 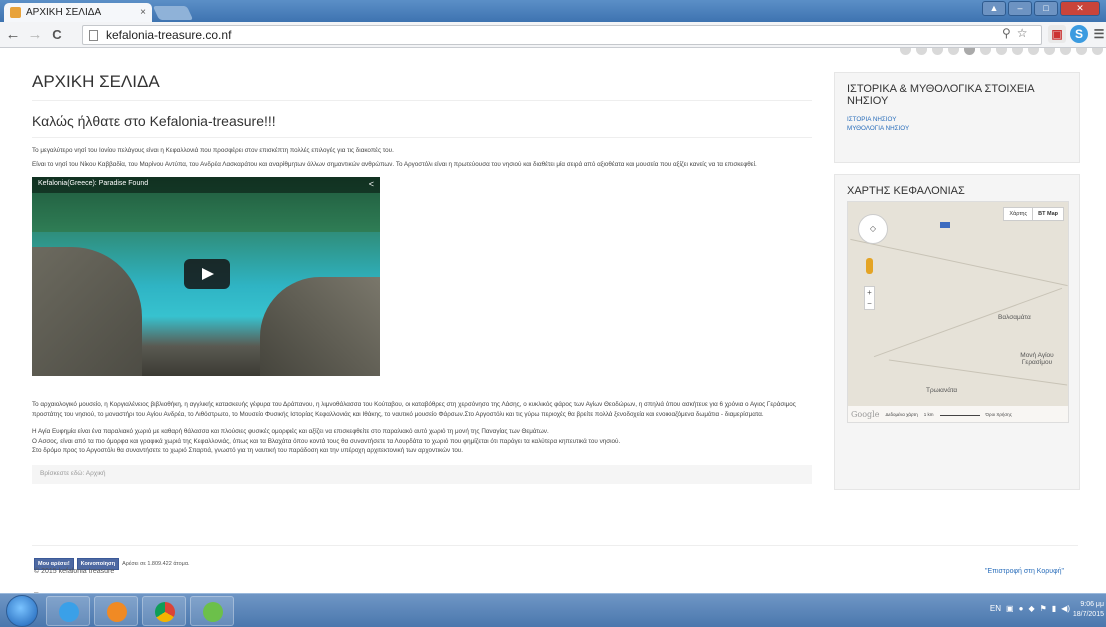 I want to click on map-label: Τρωιανάτα, so click(x=942, y=390).